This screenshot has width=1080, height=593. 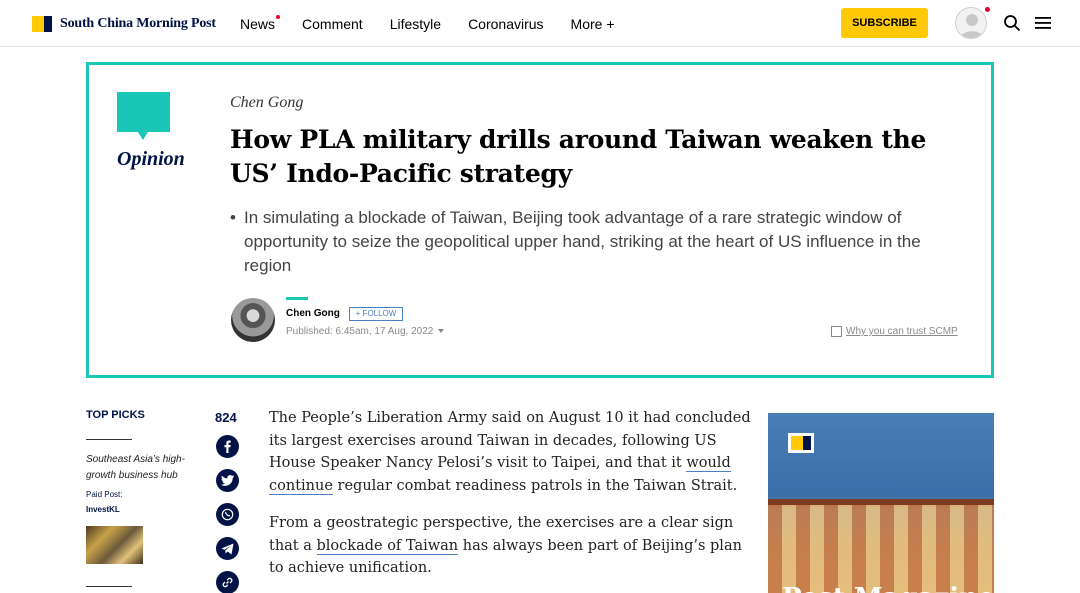 What do you see at coordinates (888, 588) in the screenshot?
I see `ad-headline: Post Magazine` at bounding box center [888, 588].